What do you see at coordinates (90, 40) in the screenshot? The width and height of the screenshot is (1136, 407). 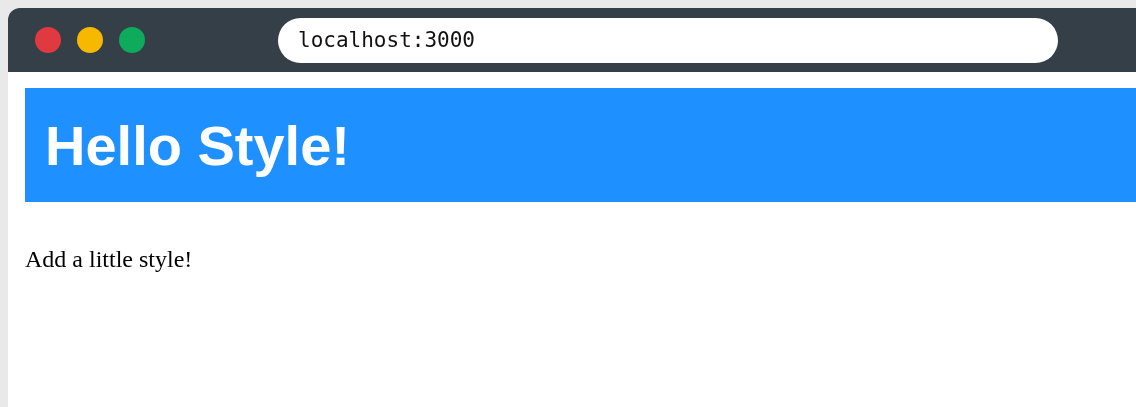 I see `minimize-icon` at bounding box center [90, 40].